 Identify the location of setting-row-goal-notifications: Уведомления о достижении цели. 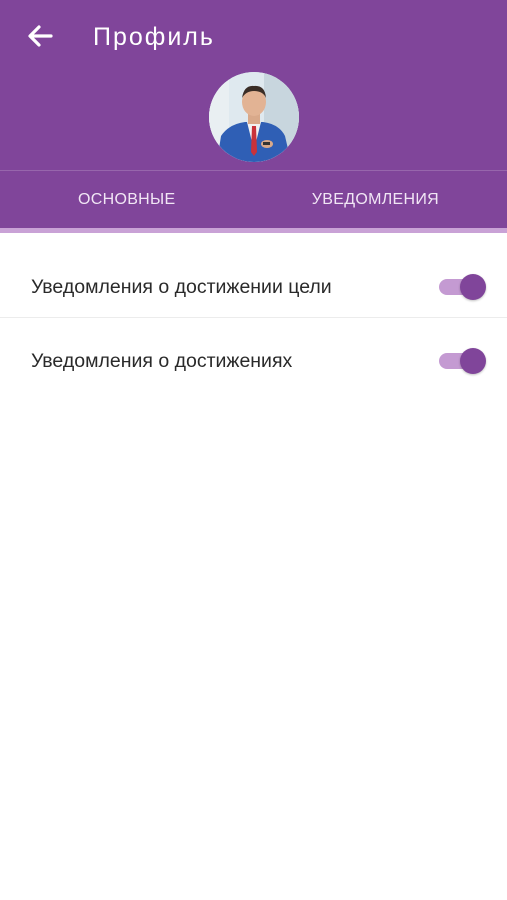
(253, 284).